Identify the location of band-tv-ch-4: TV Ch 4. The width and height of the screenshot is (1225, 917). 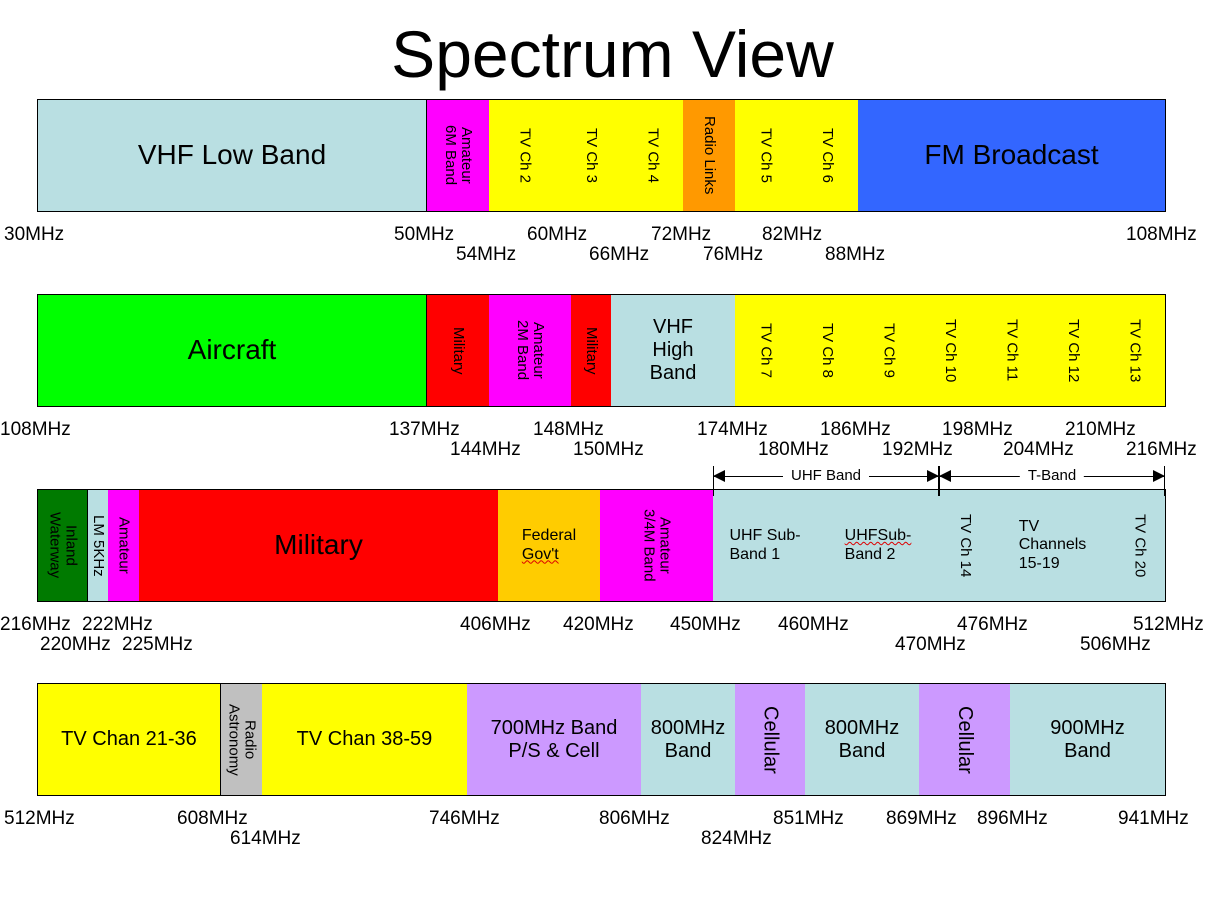
(653, 155).